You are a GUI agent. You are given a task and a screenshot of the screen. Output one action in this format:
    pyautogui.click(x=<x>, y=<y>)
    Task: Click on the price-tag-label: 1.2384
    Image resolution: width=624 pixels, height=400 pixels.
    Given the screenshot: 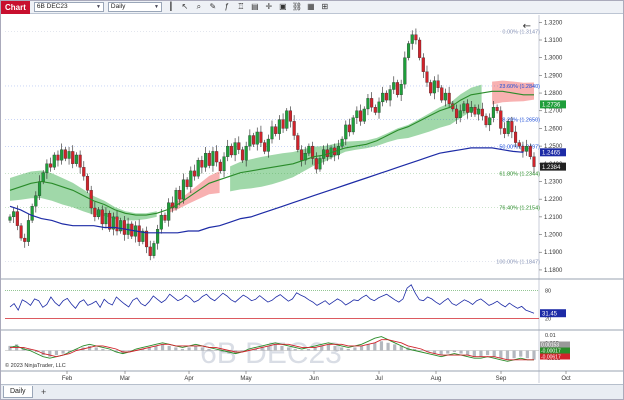 What is the action you would take?
    pyautogui.click(x=551, y=168)
    